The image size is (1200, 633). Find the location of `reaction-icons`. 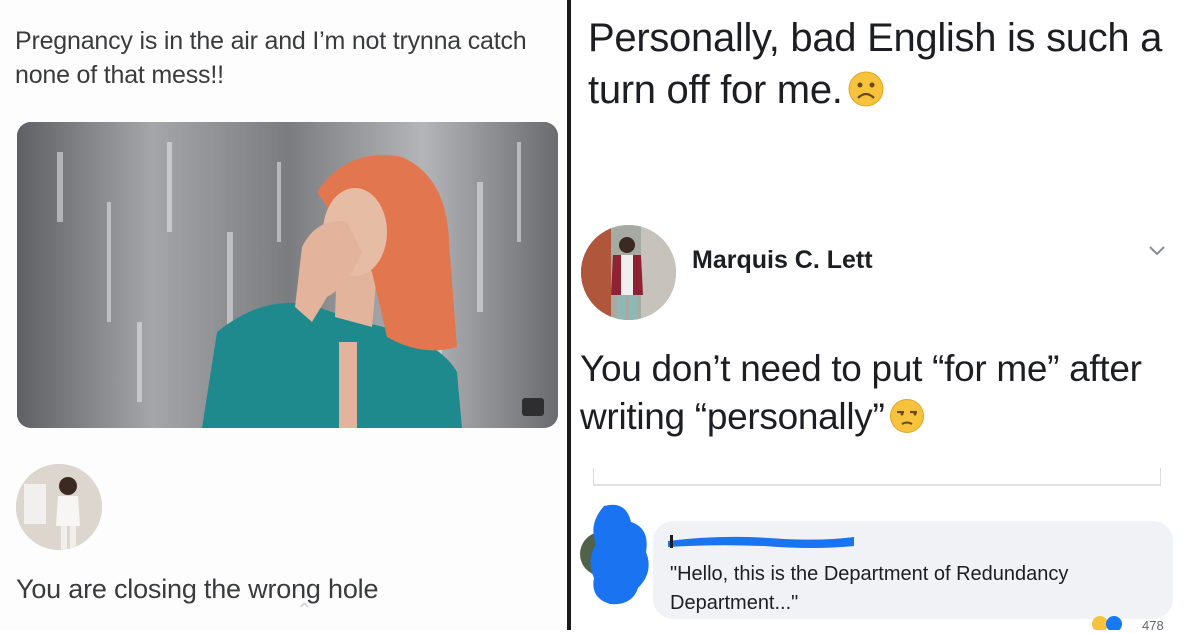

reaction-icons is located at coordinates (1113, 622).